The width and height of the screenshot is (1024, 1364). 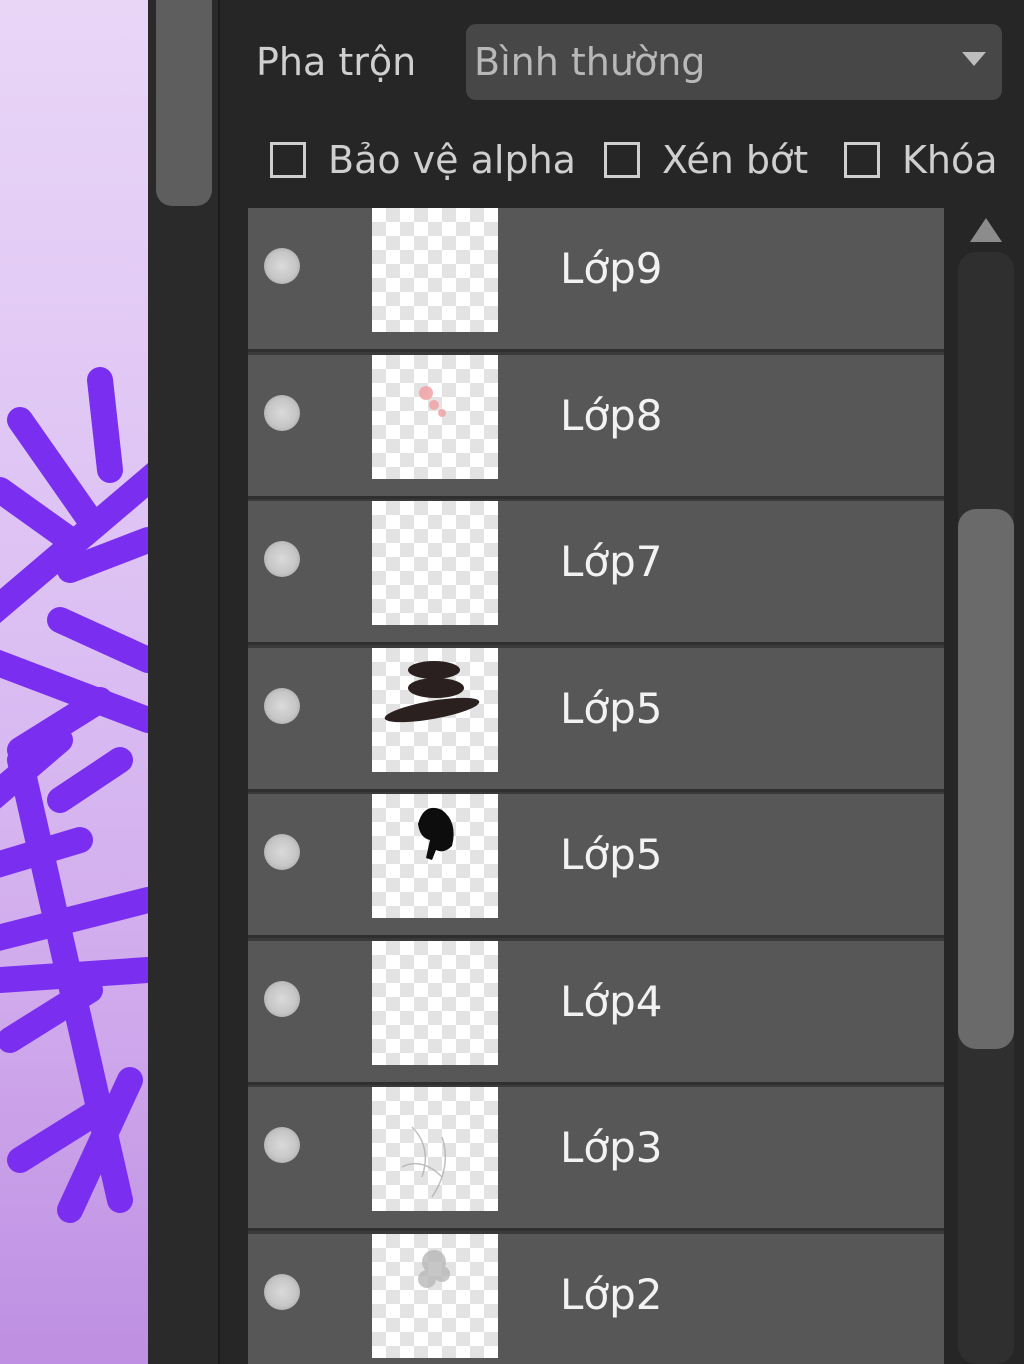 I want to click on protect-alpha-label: Bảo vệ alpha, so click(x=452, y=160).